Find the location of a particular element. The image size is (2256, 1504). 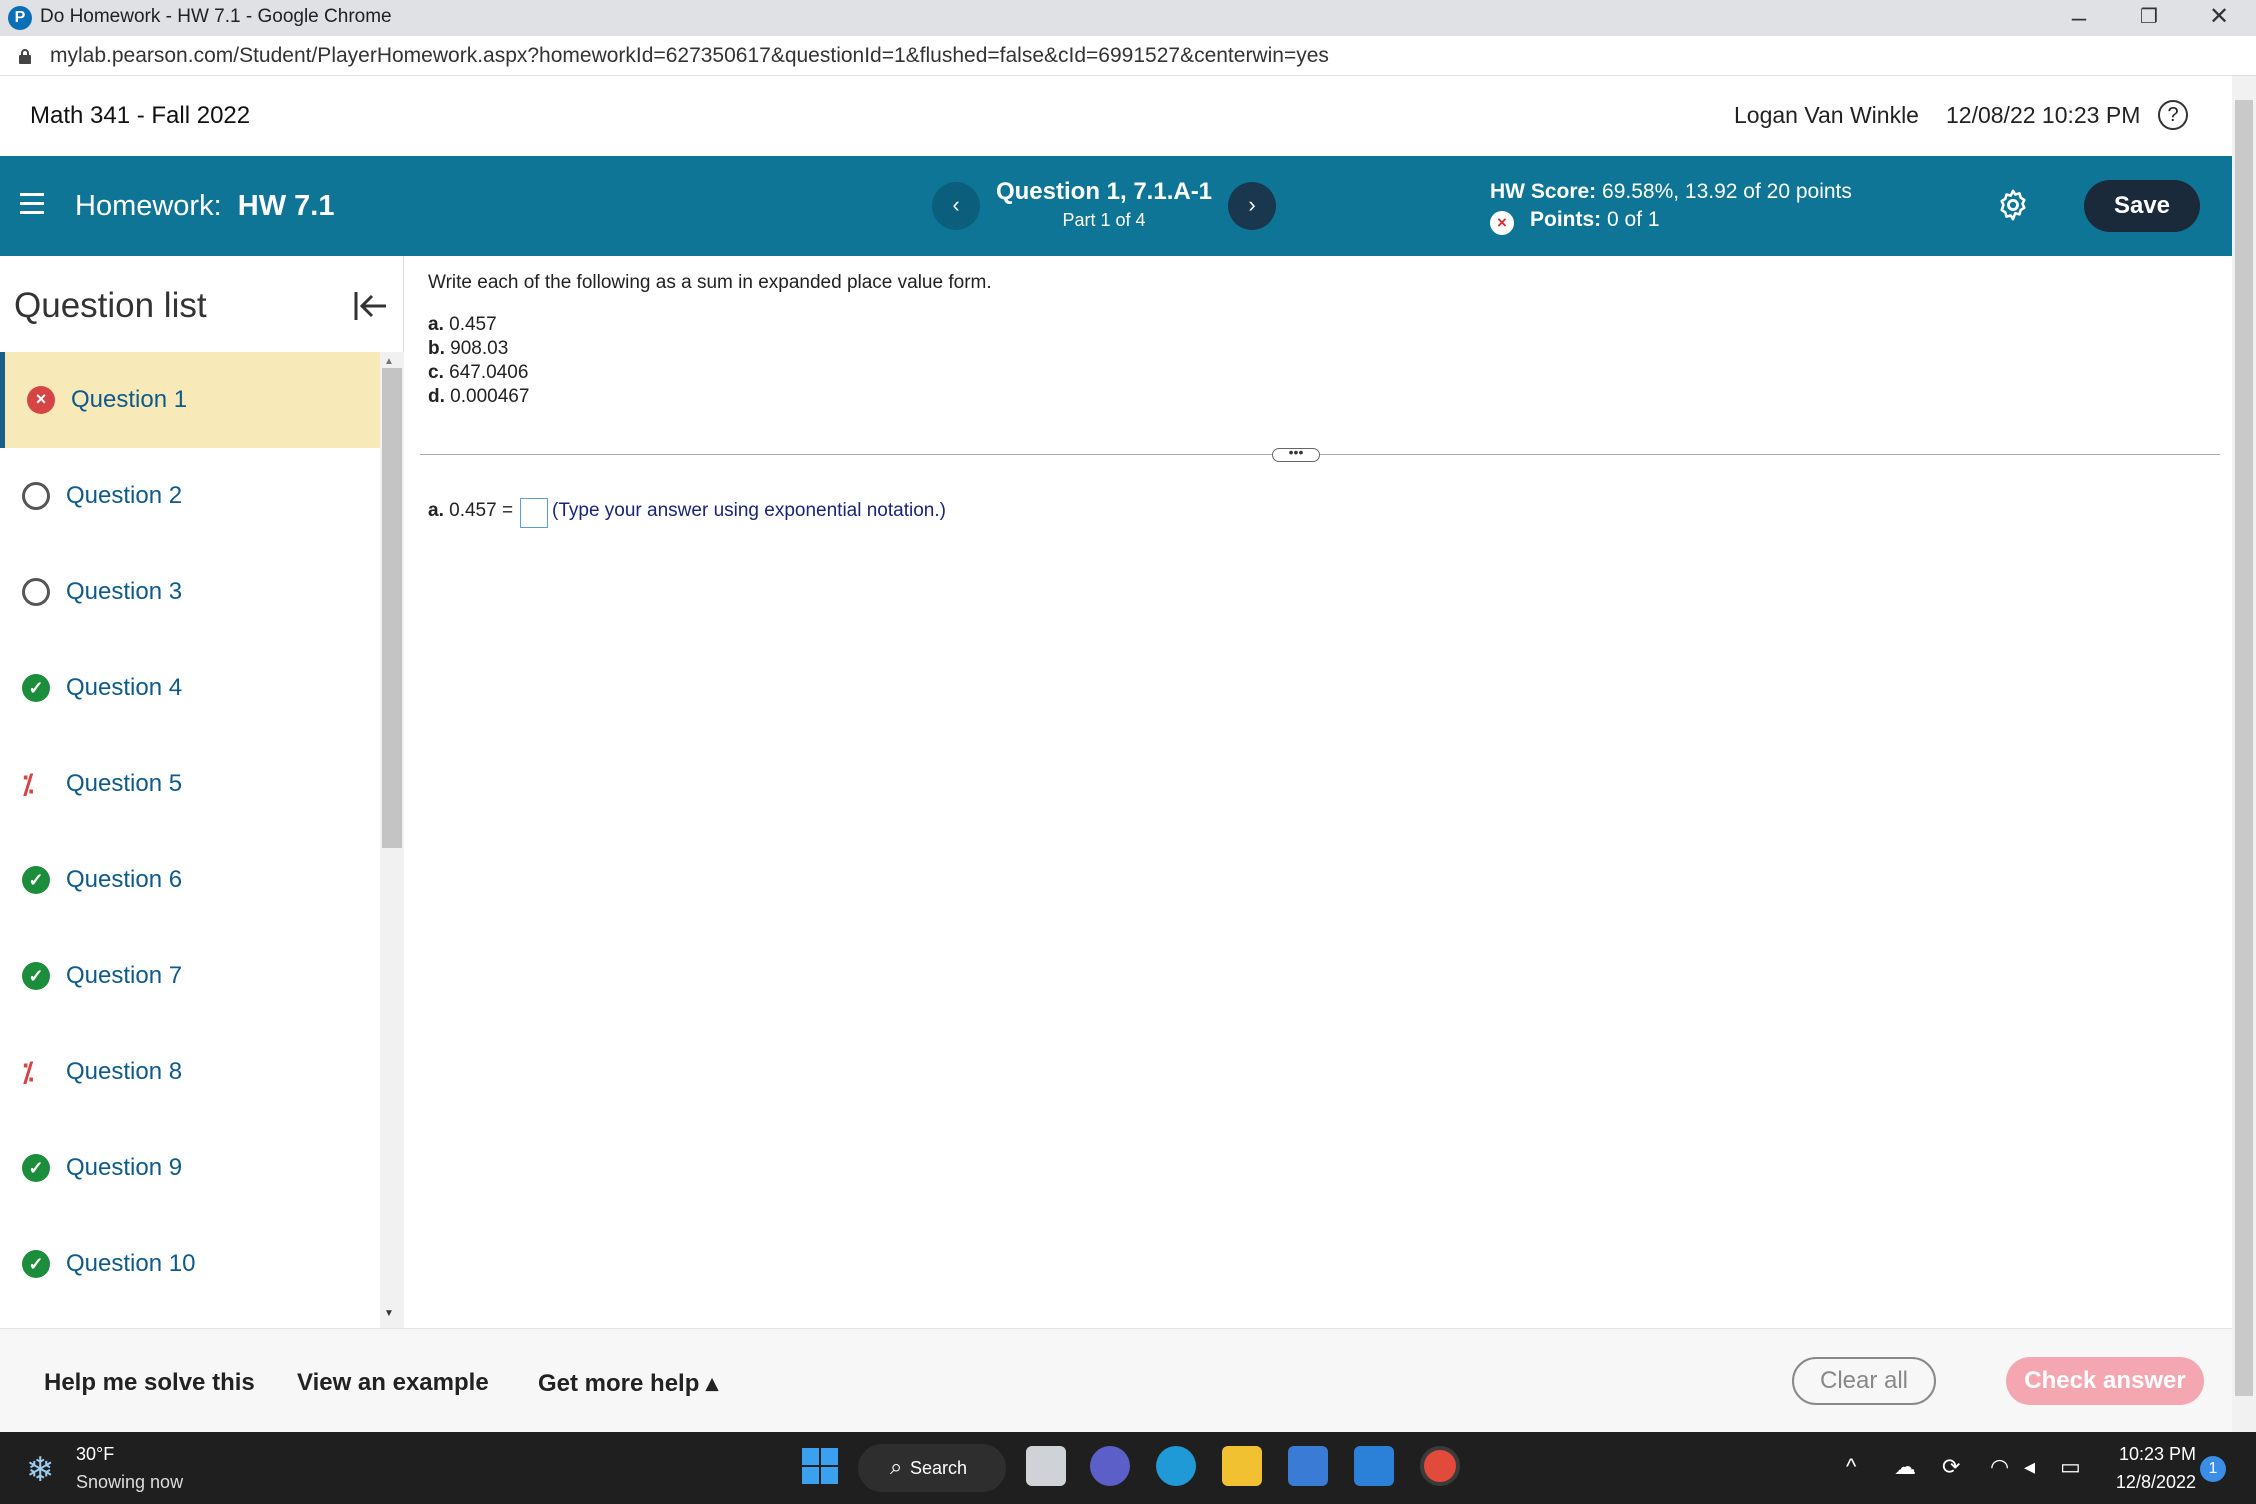

battery-icon: ▭ is located at coordinates (2070, 1467).